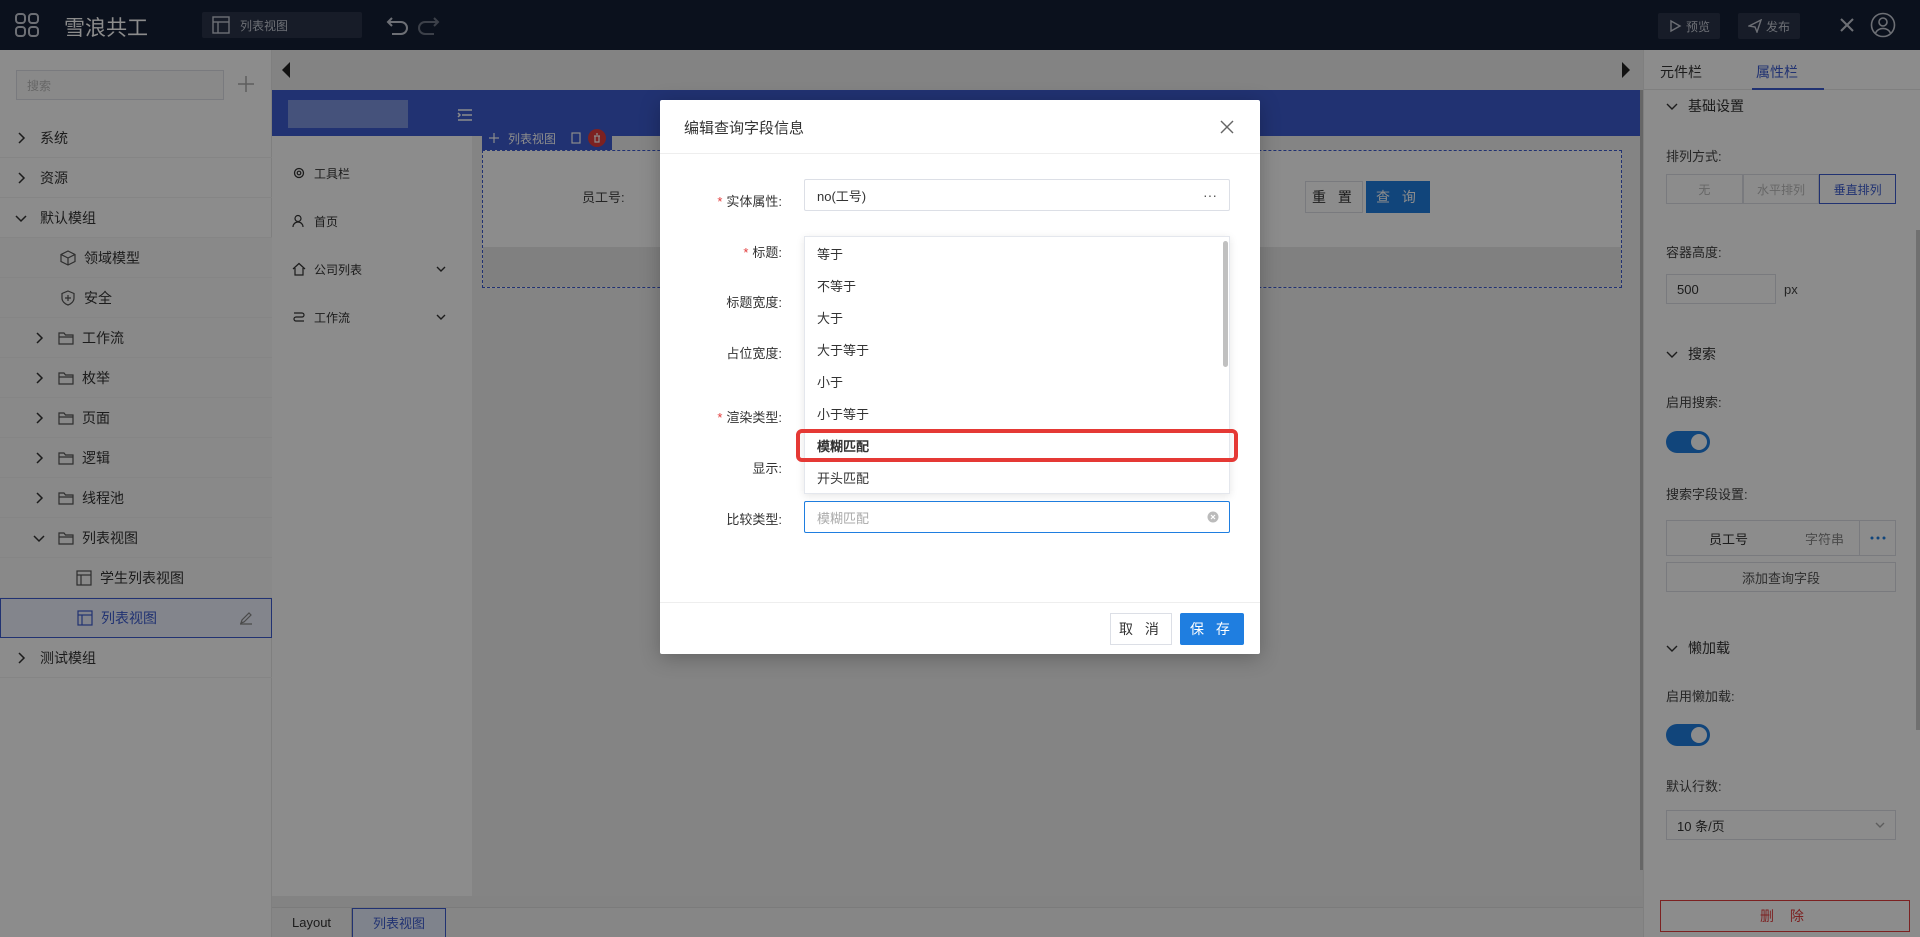 This screenshot has width=1920, height=937. What do you see at coordinates (744, 128) in the screenshot?
I see `dialog-title: 编辑查询字段信息` at bounding box center [744, 128].